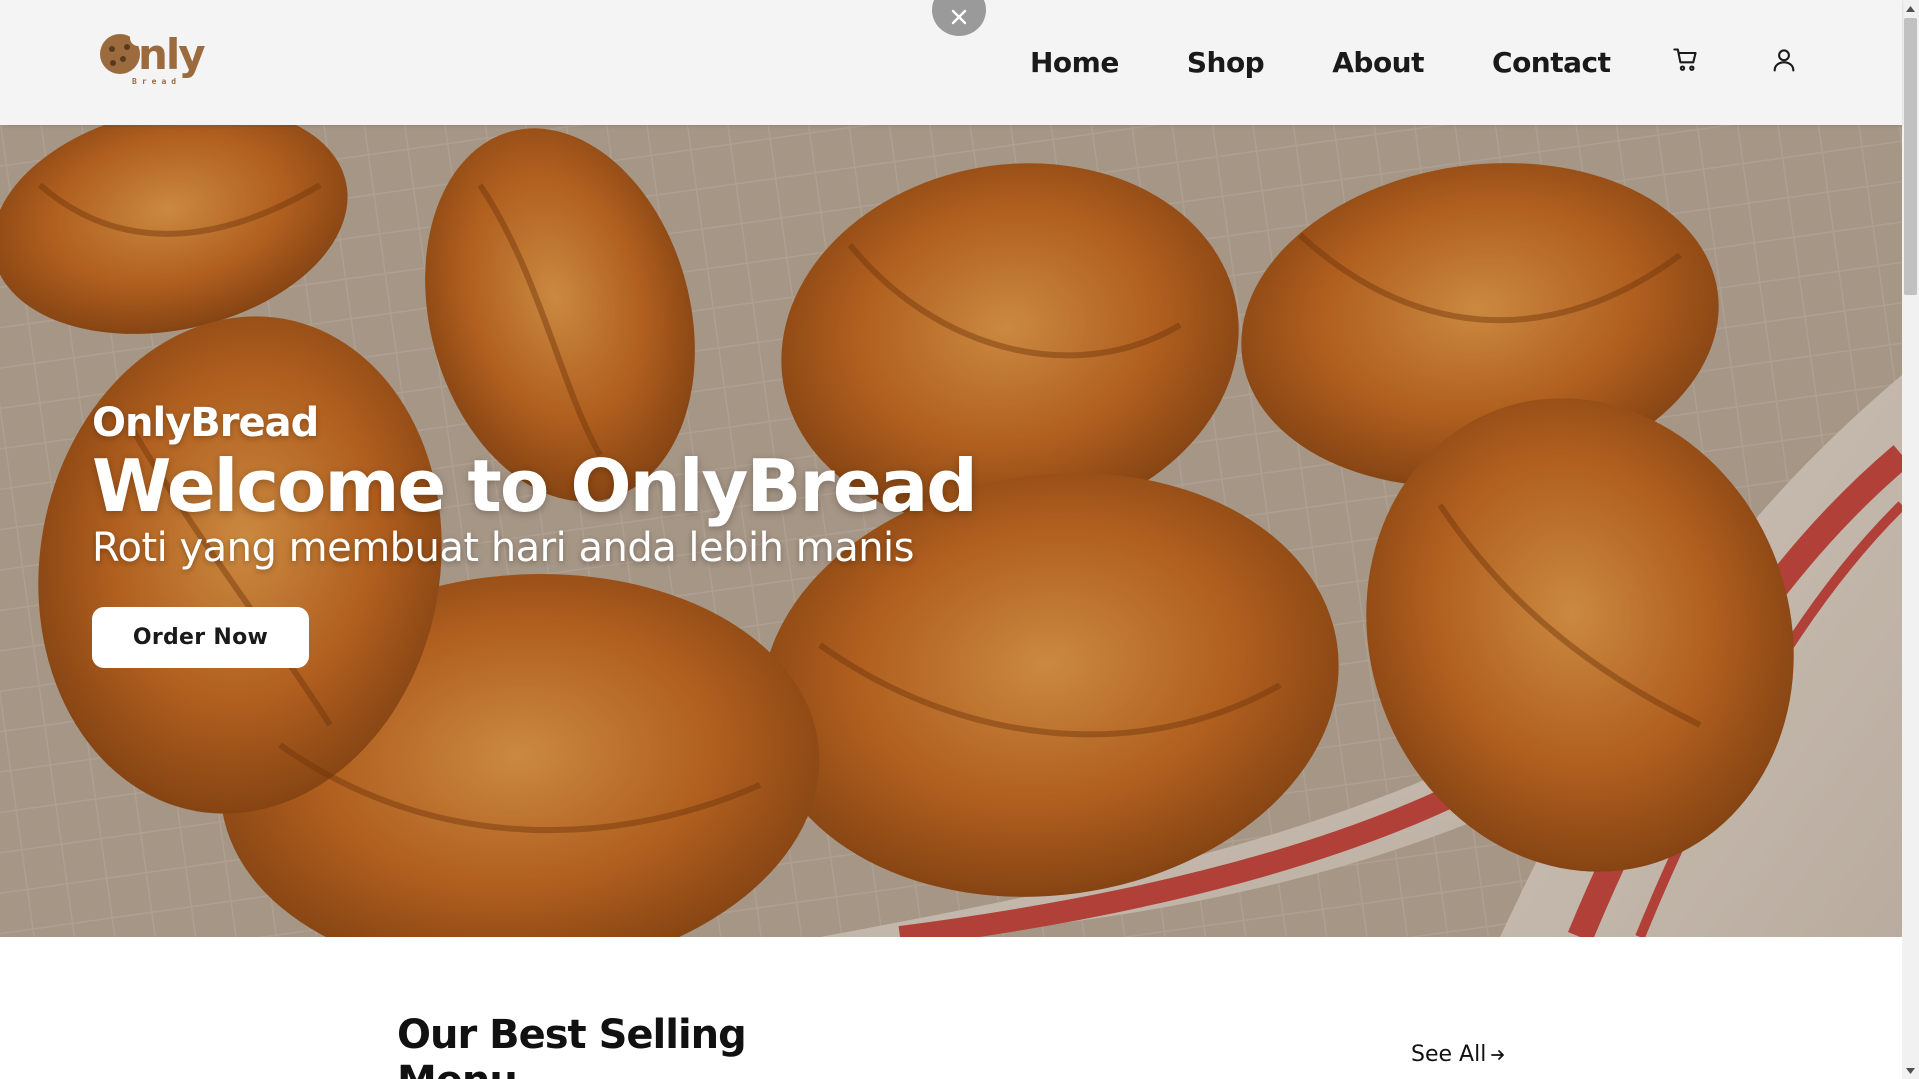 This screenshot has width=1919, height=1079. What do you see at coordinates (1498, 1054) in the screenshot?
I see `arrow-right-icon` at bounding box center [1498, 1054].